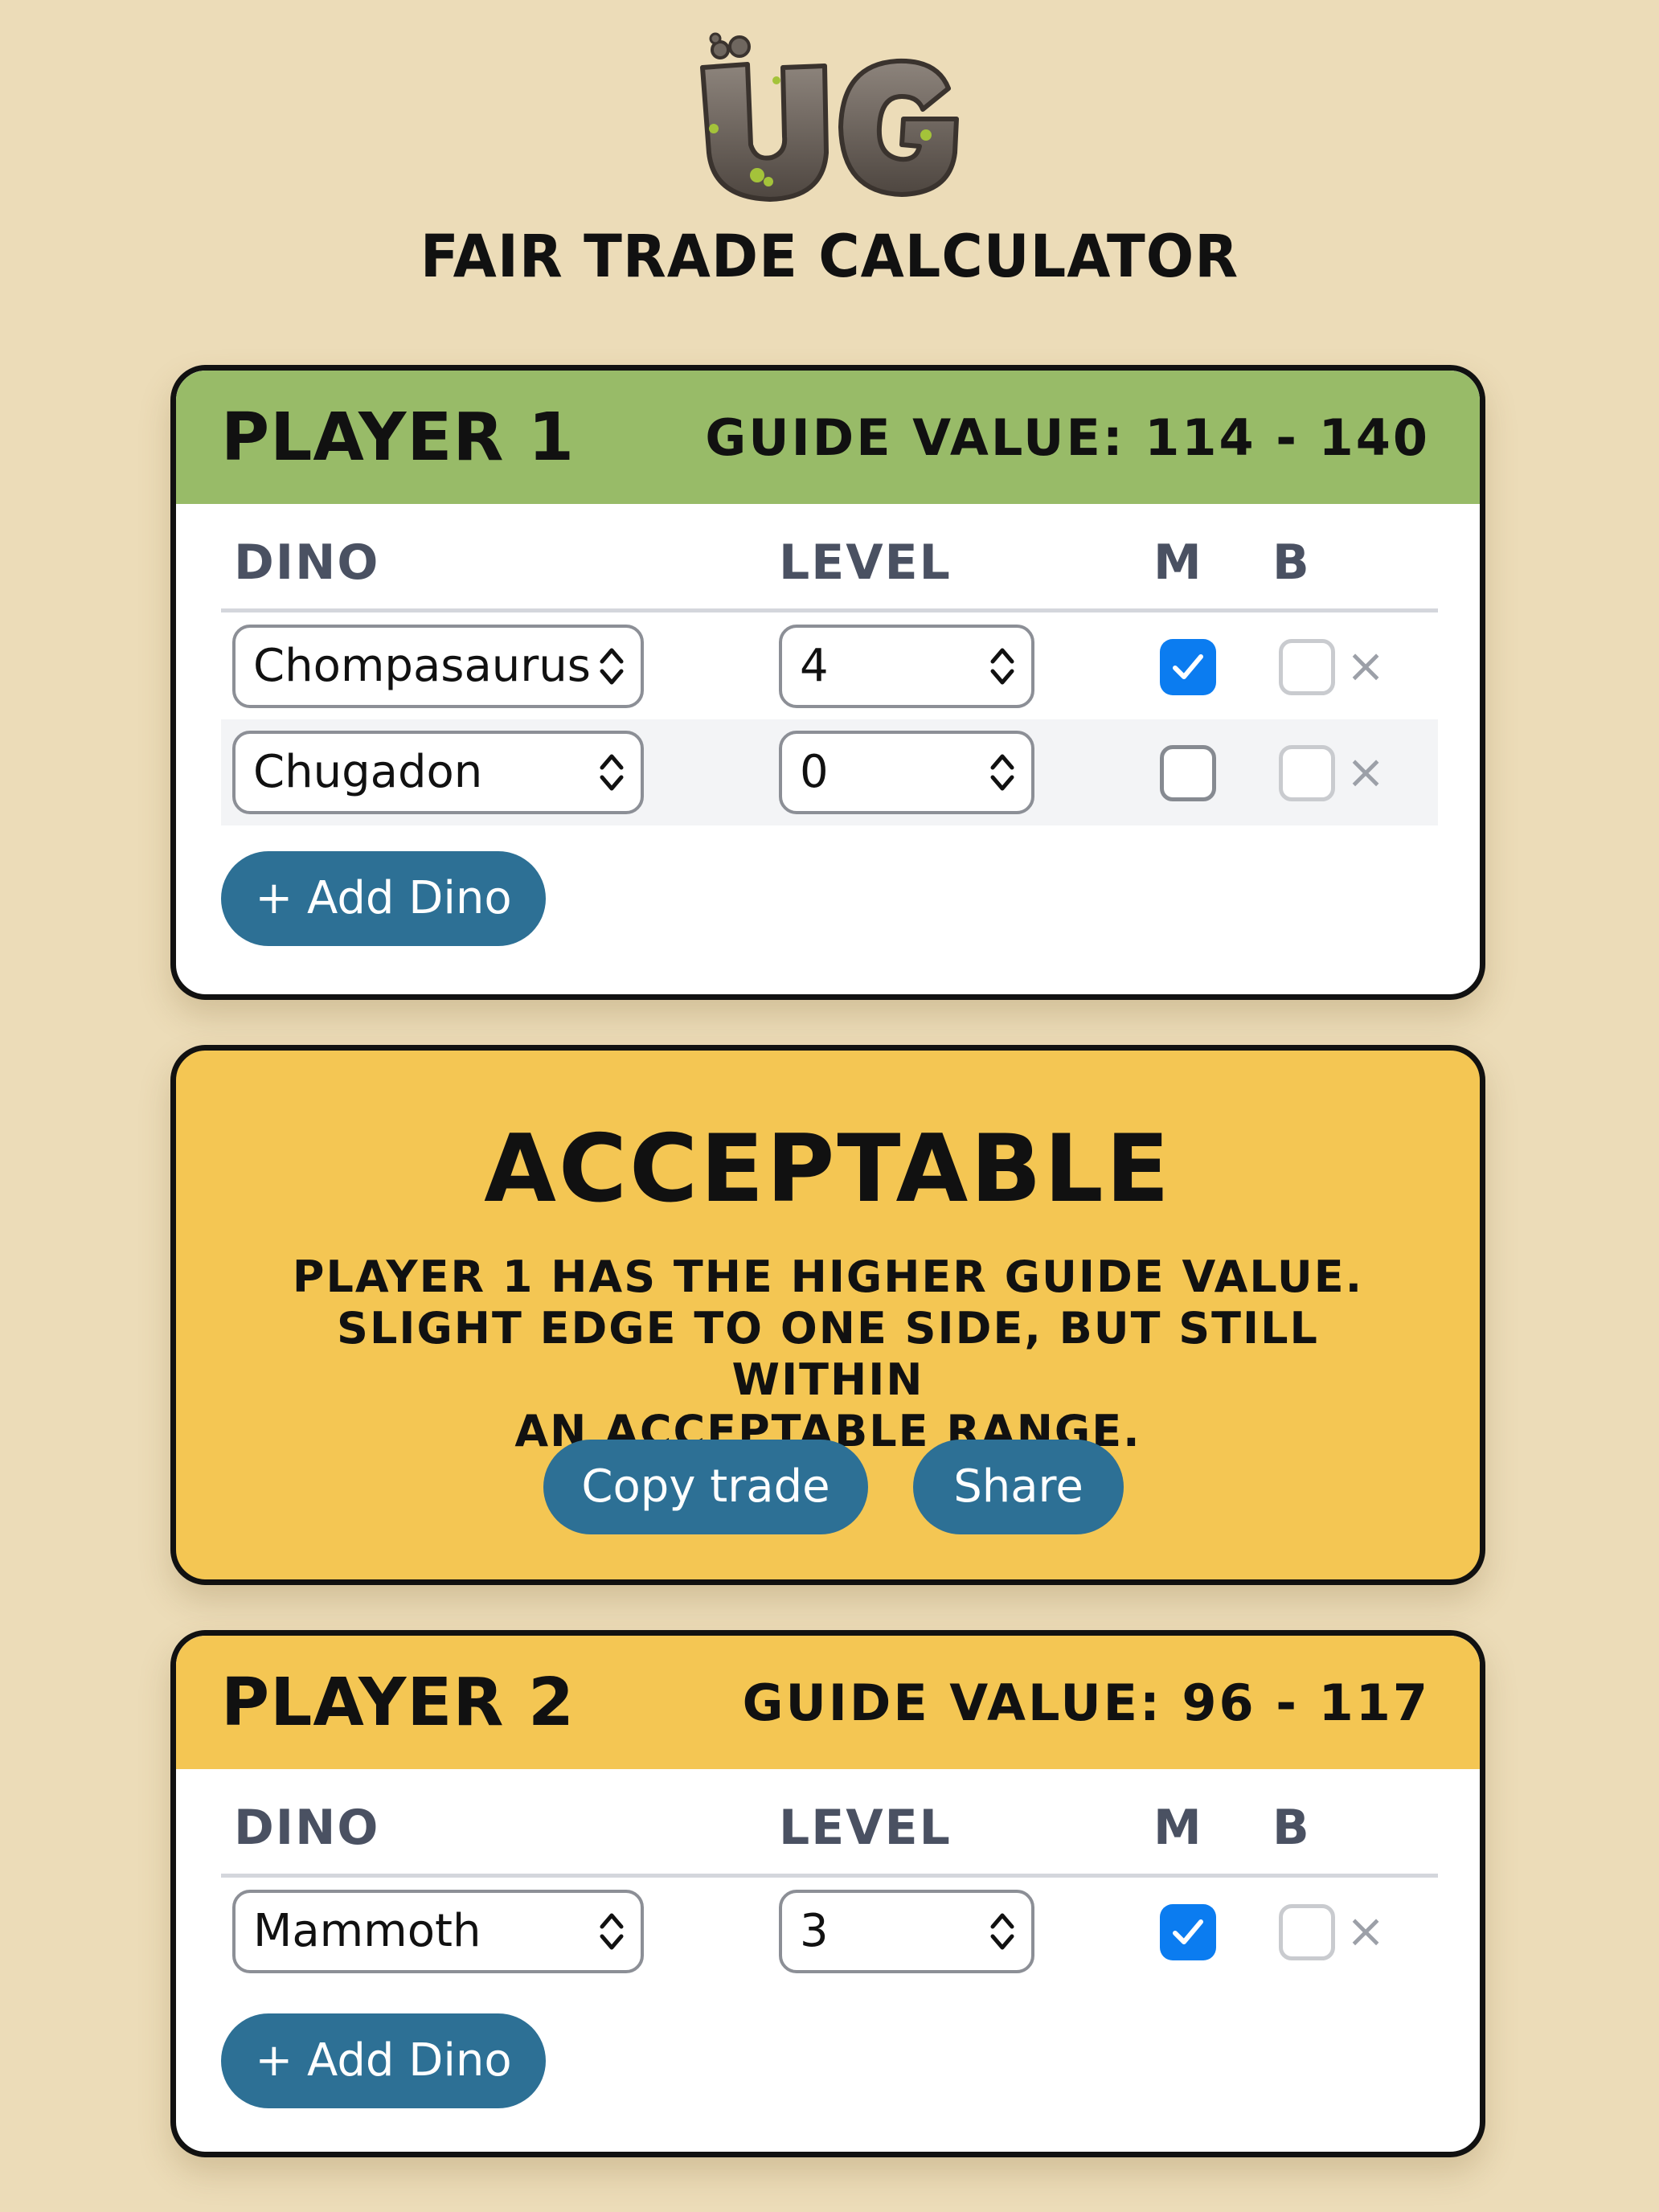  Describe the element at coordinates (398, 437) in the screenshot. I see `player1-name: Player 1` at that location.